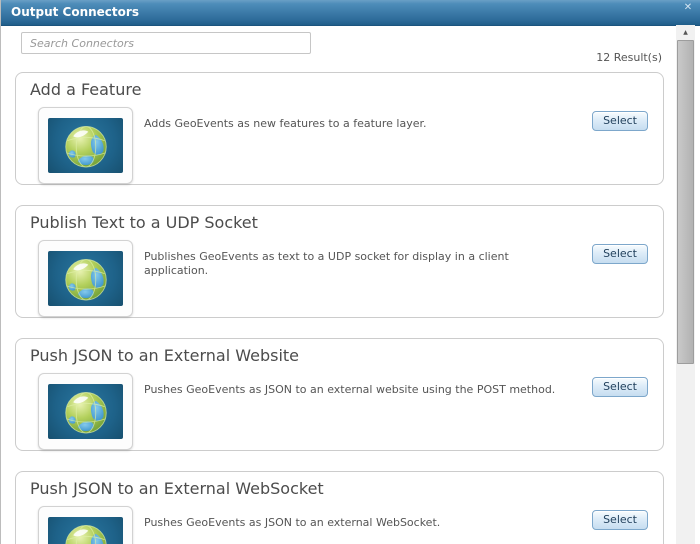 The width and height of the screenshot is (700, 544). I want to click on dialog-header: Output Connectors ✕, so click(350, 13).